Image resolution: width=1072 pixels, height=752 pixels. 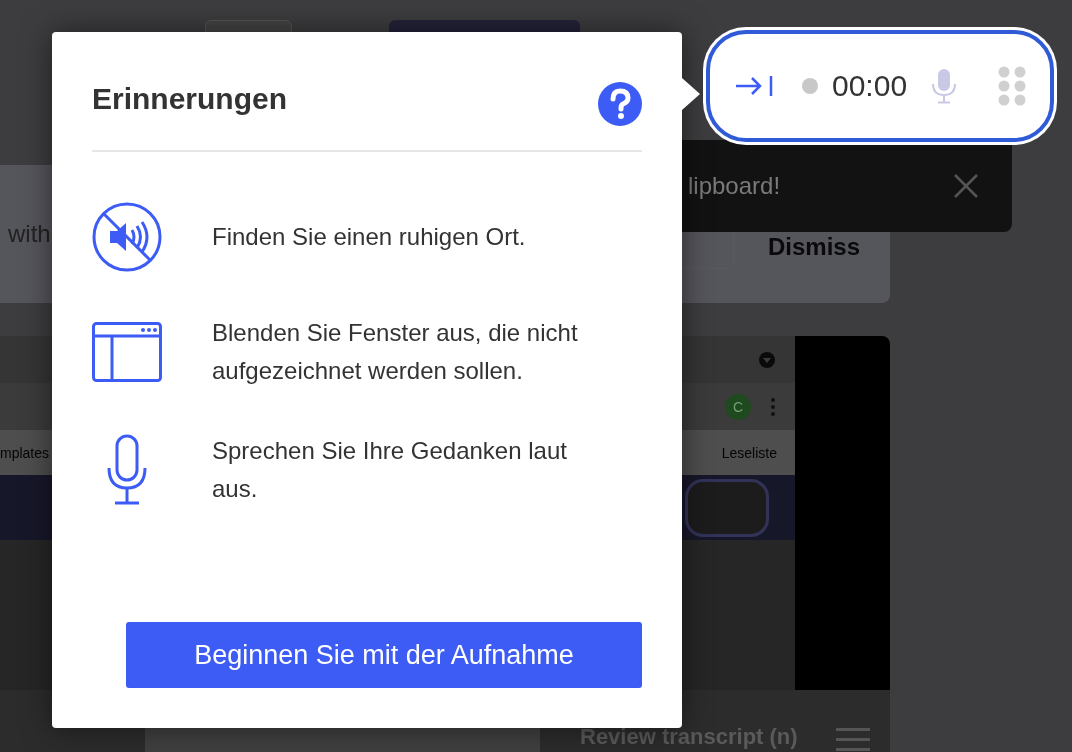 What do you see at coordinates (127, 352) in the screenshot?
I see `browser-window-icon` at bounding box center [127, 352].